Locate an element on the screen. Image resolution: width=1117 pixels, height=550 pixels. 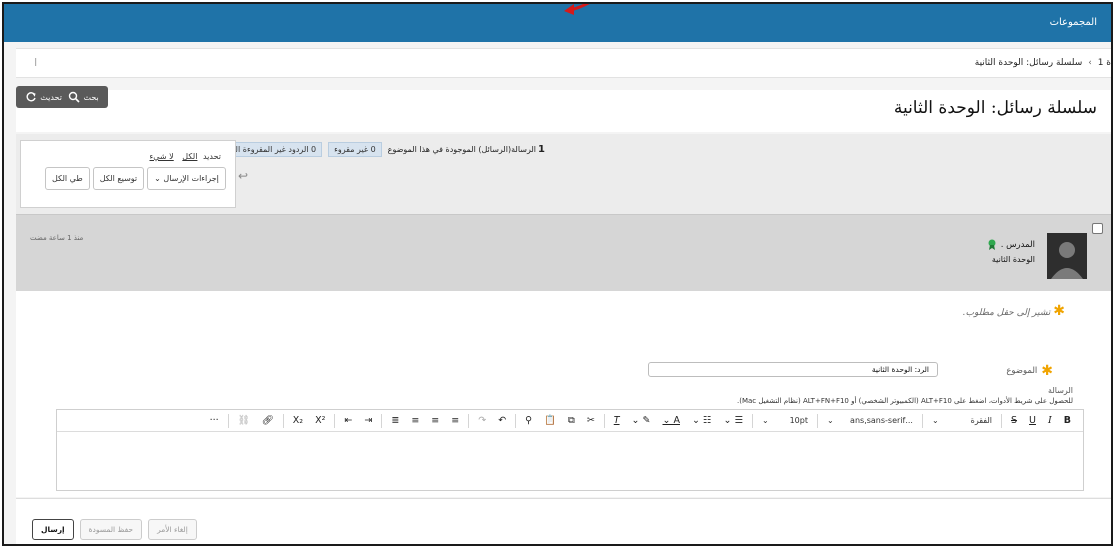
unread-badge: 0 غير مقروء is located at coordinates (355, 149).